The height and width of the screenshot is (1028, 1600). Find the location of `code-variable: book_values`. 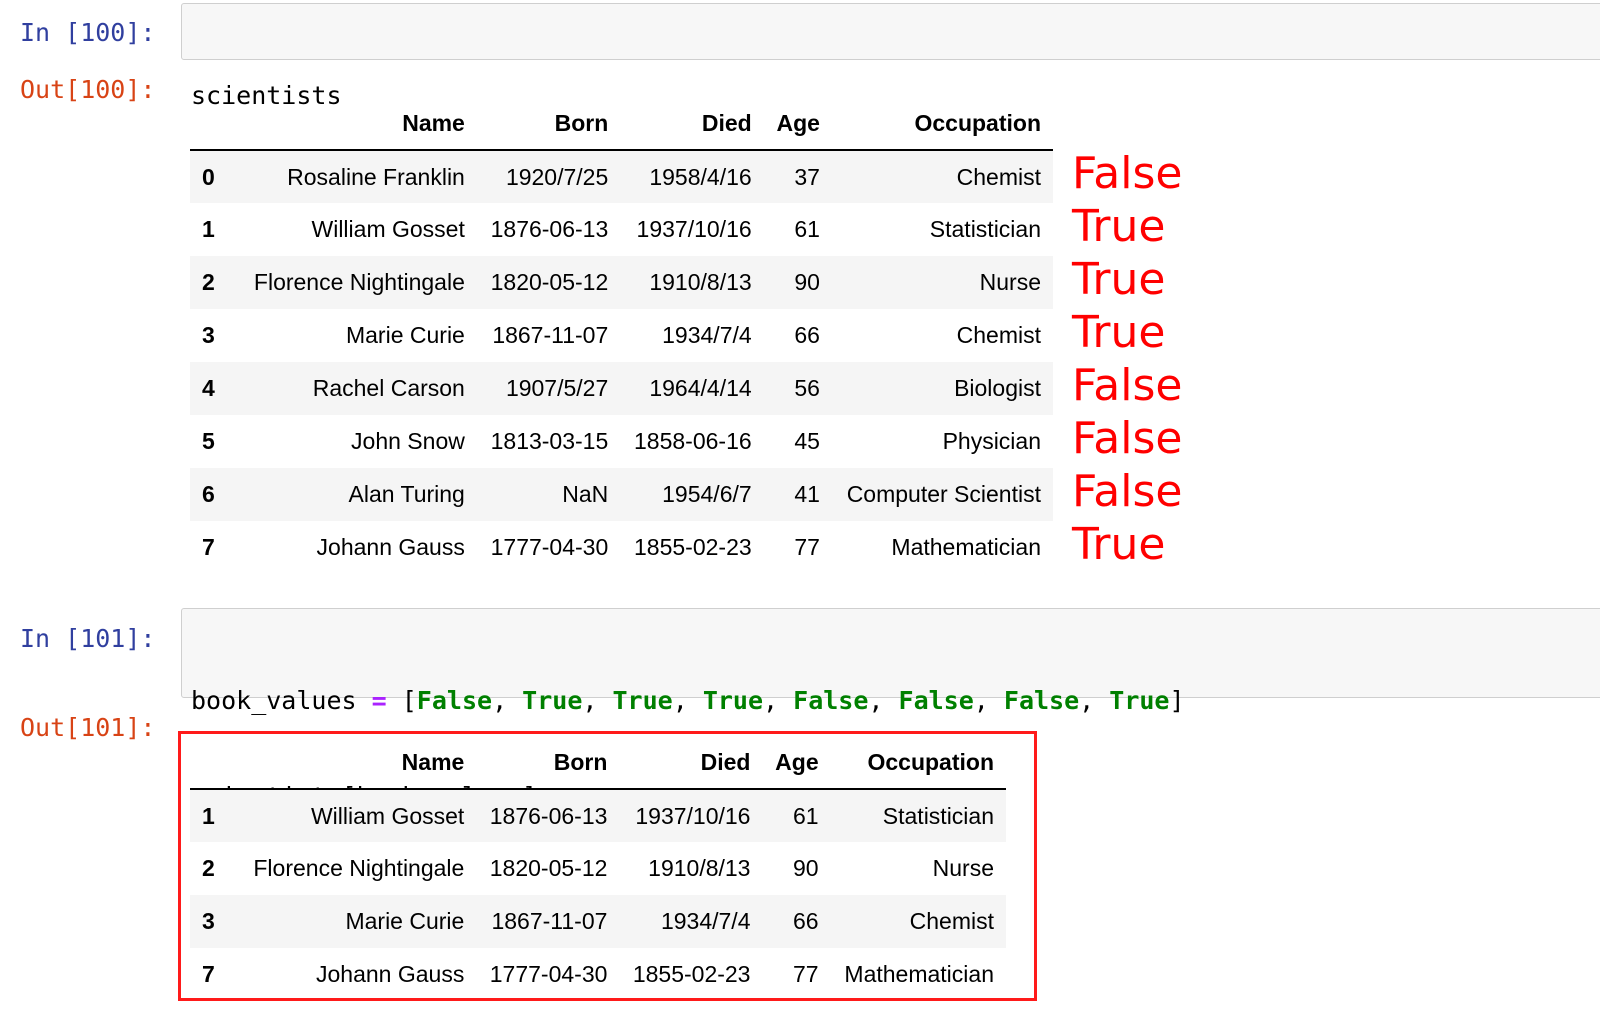

code-variable: book_values is located at coordinates (281, 700).